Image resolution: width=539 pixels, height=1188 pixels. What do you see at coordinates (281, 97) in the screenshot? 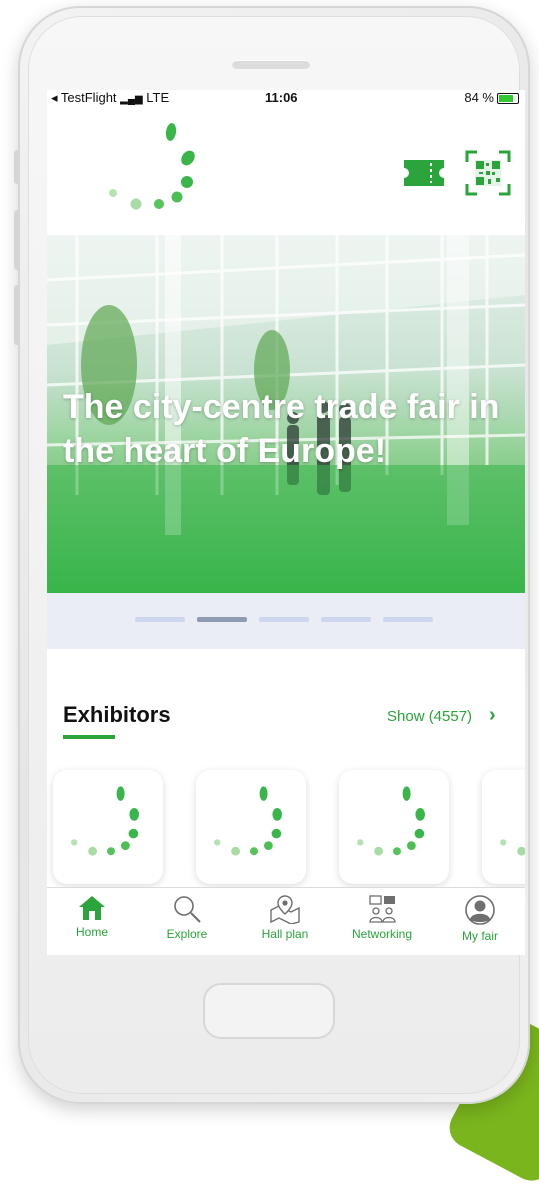
I see `status-time: 11:06` at bounding box center [281, 97].